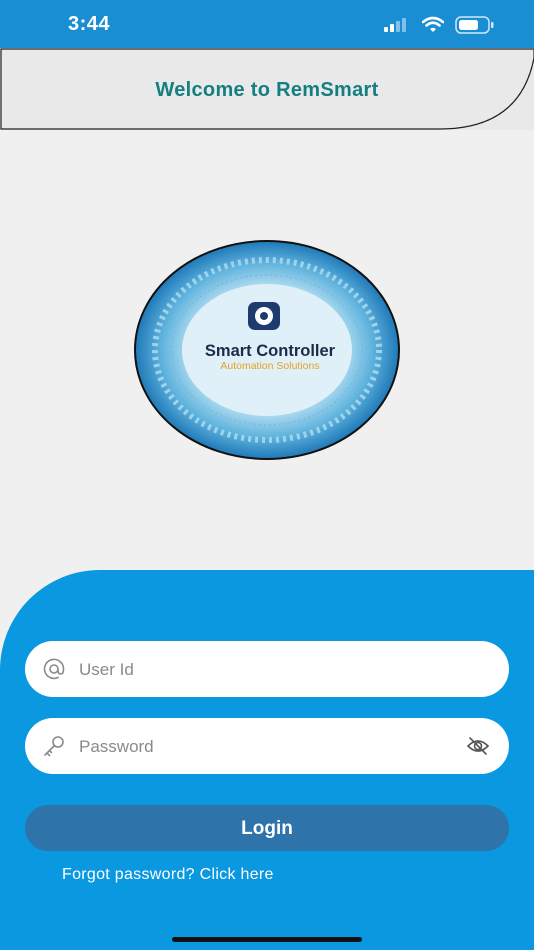  Describe the element at coordinates (89, 24) in the screenshot. I see `status-time: 3:44` at that location.